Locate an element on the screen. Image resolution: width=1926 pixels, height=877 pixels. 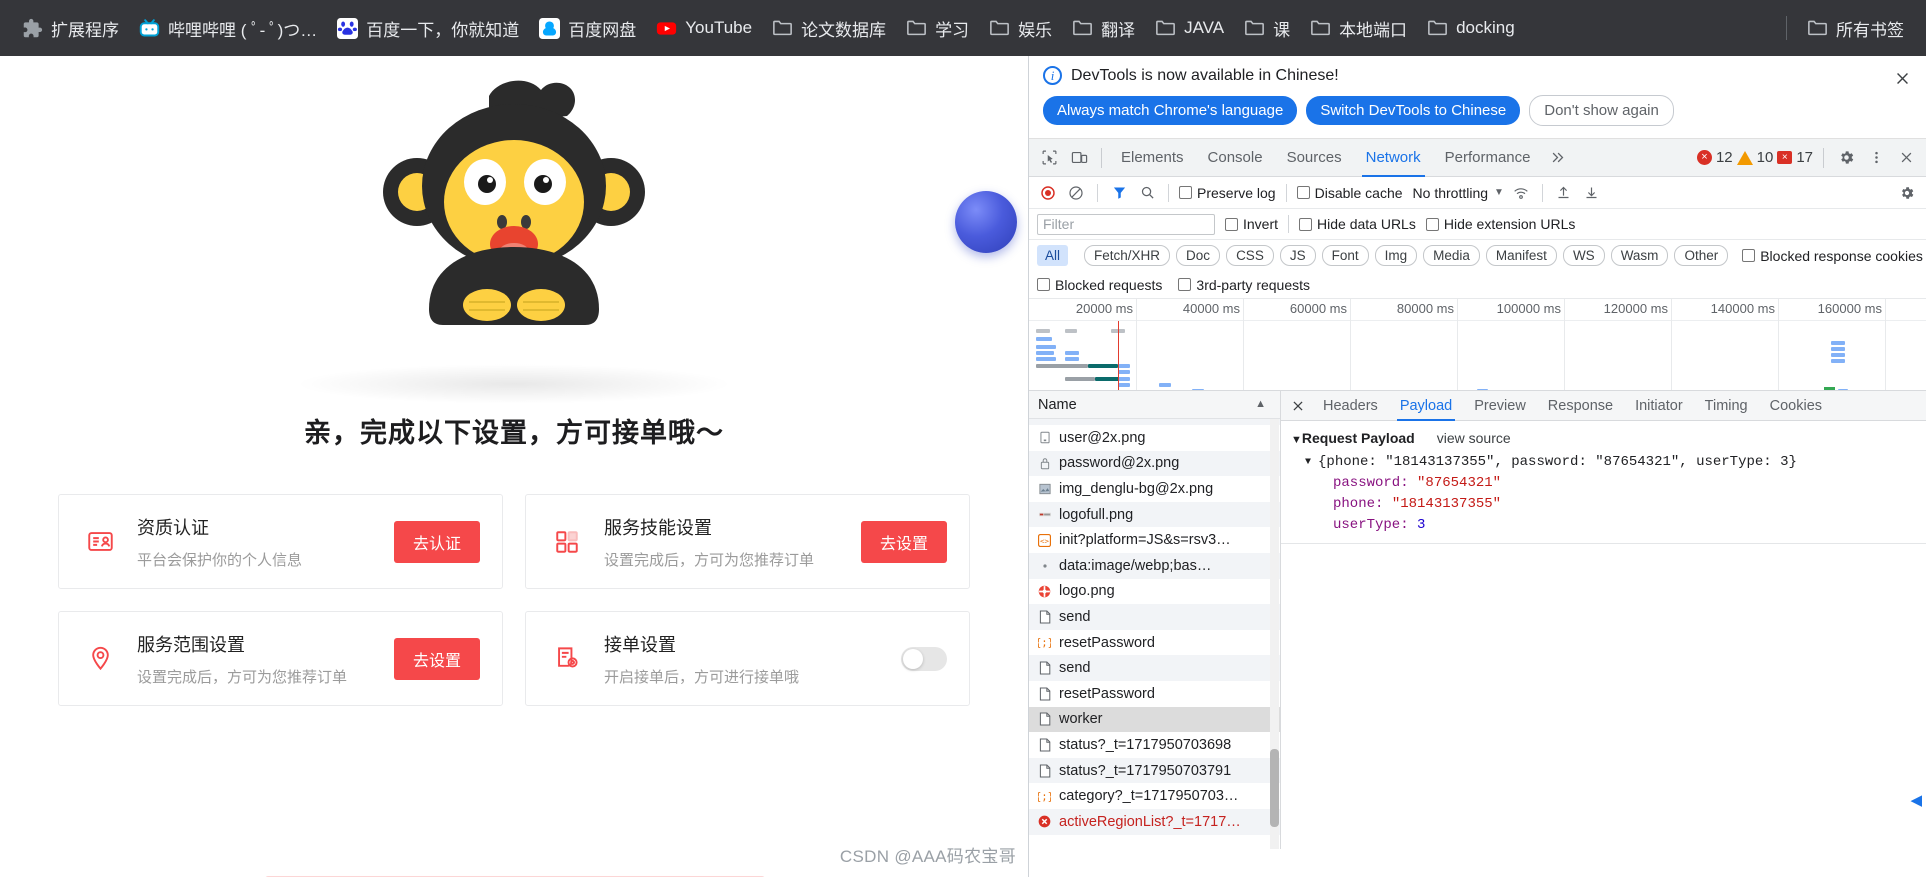
table-row: img_denglu-bg@2x.png is located at coordinates (1154, 489).